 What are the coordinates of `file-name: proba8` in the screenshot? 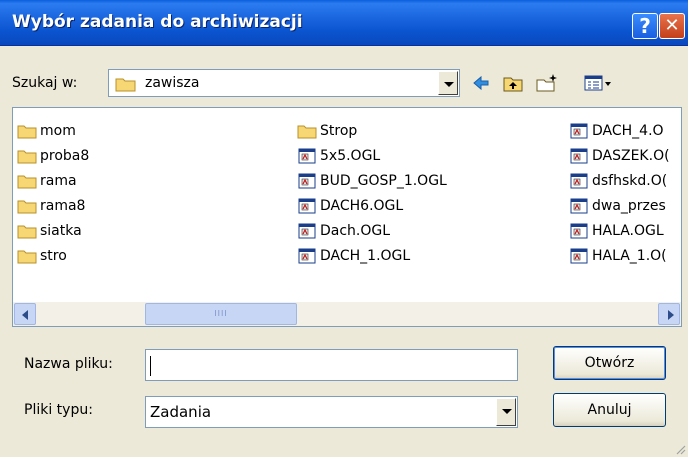 It's located at (65, 155).